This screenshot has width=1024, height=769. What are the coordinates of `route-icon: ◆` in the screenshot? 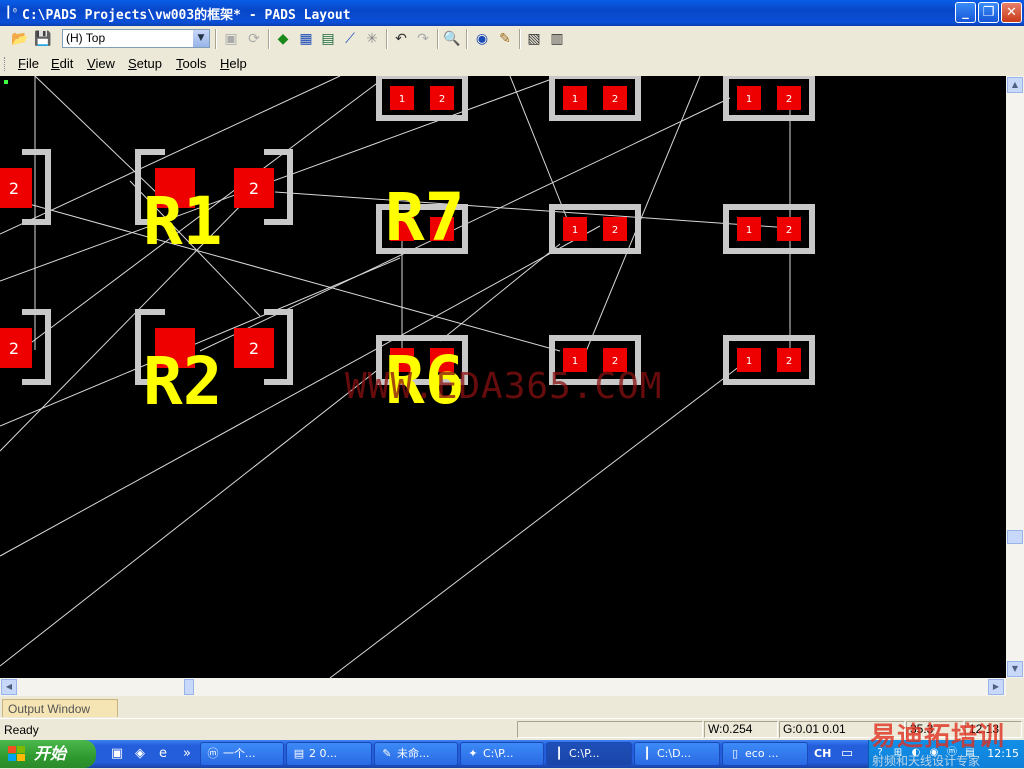 It's located at (283, 39).